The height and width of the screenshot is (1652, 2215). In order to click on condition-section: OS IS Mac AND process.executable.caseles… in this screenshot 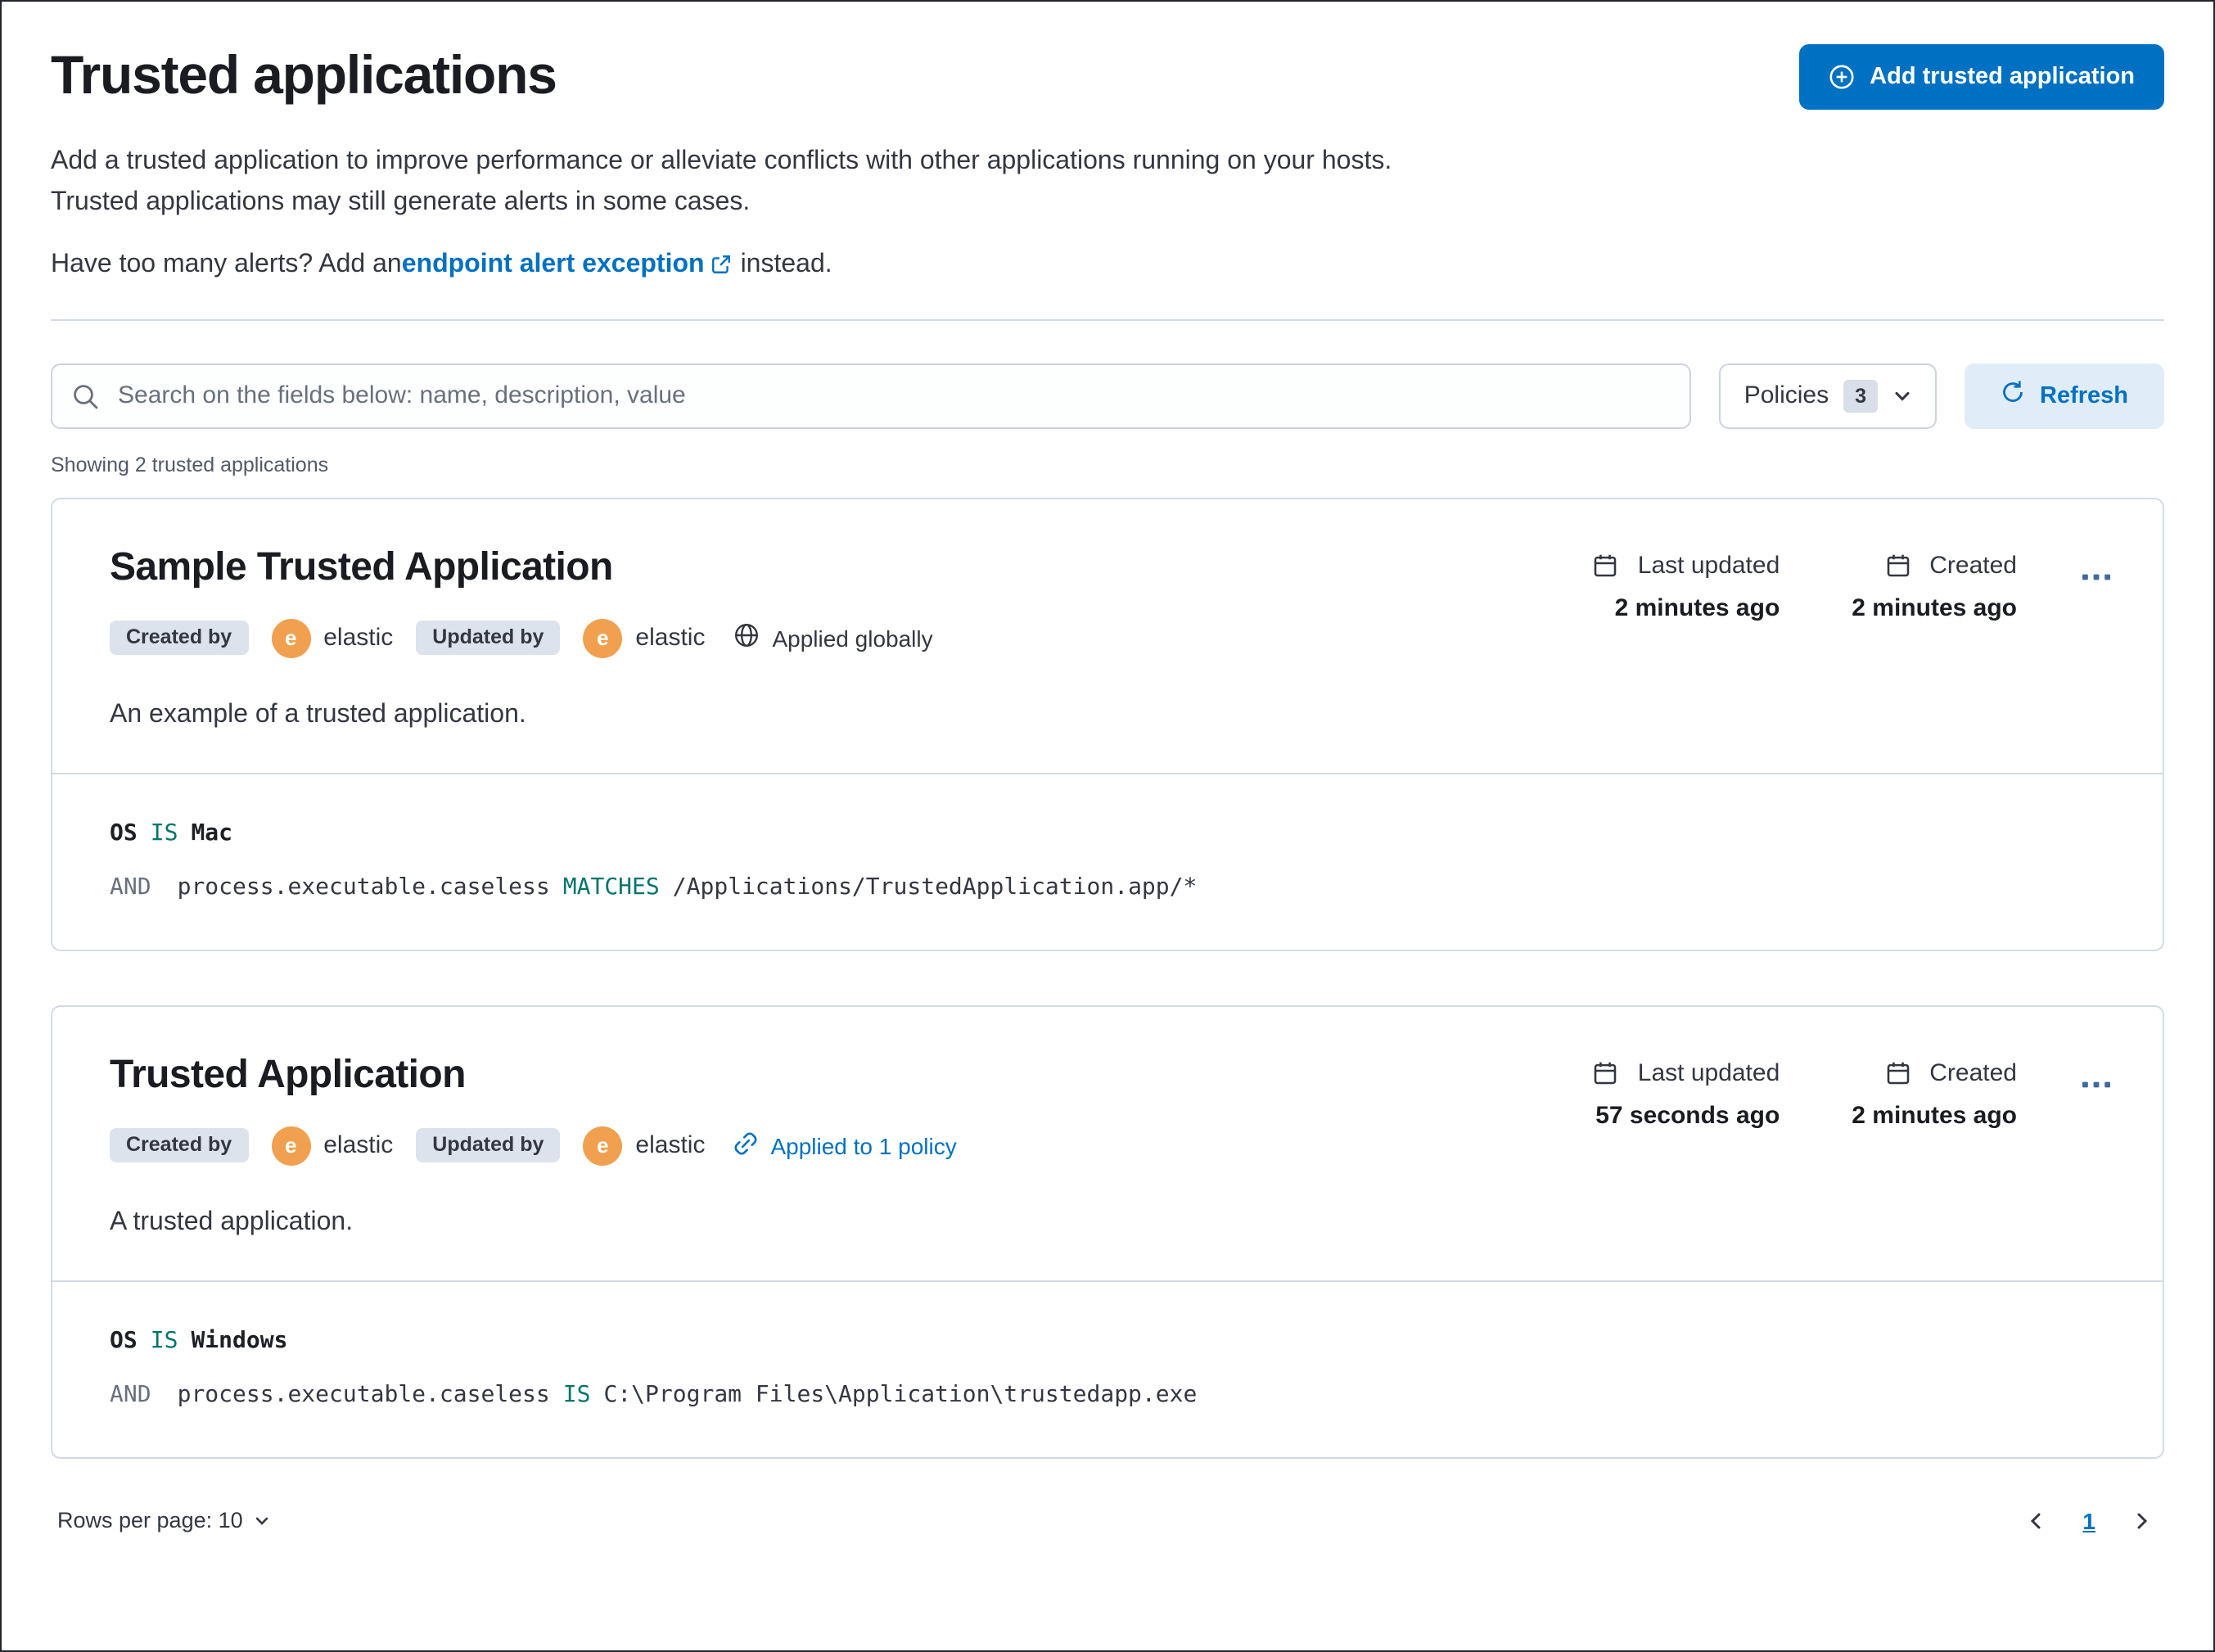, I will do `click(1107, 860)`.